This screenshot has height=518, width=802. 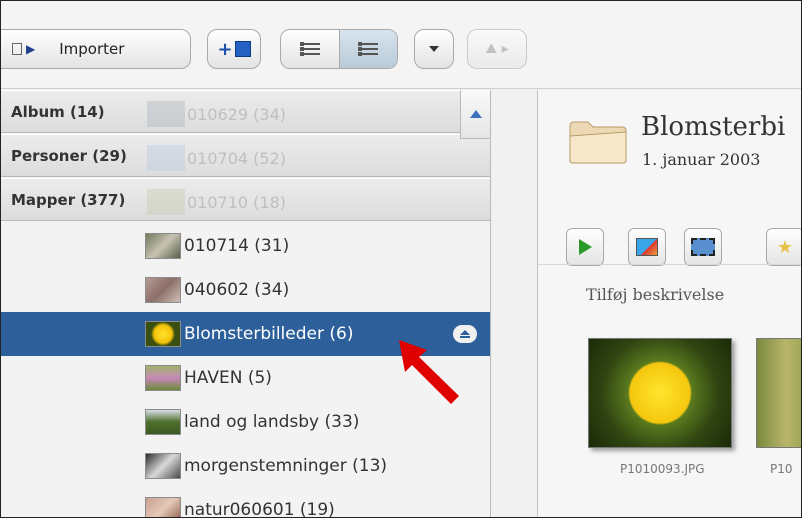 I want to click on tree-header-mapper: Mapper (377) 010710 (18), so click(x=245, y=199).